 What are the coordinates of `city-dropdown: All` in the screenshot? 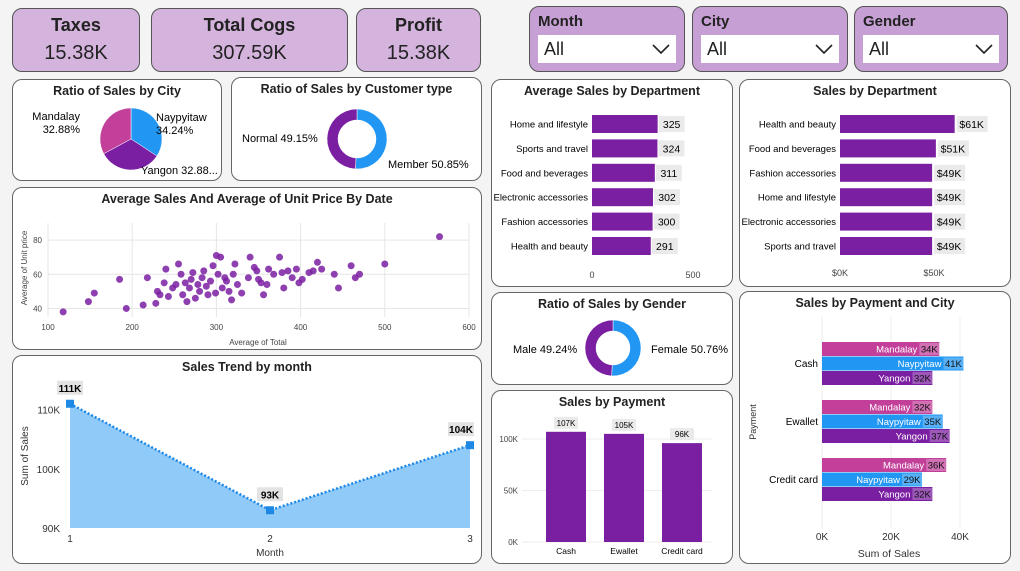 It's located at (770, 49).